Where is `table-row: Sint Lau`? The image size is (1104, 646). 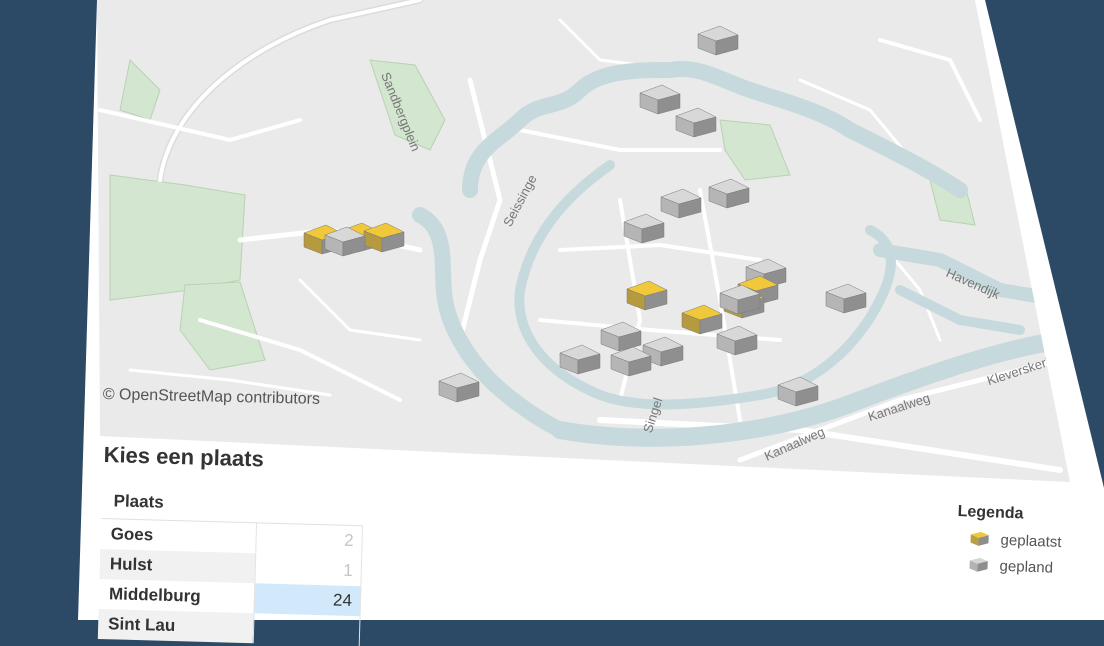 table-row: Sint Lau is located at coordinates (229, 627).